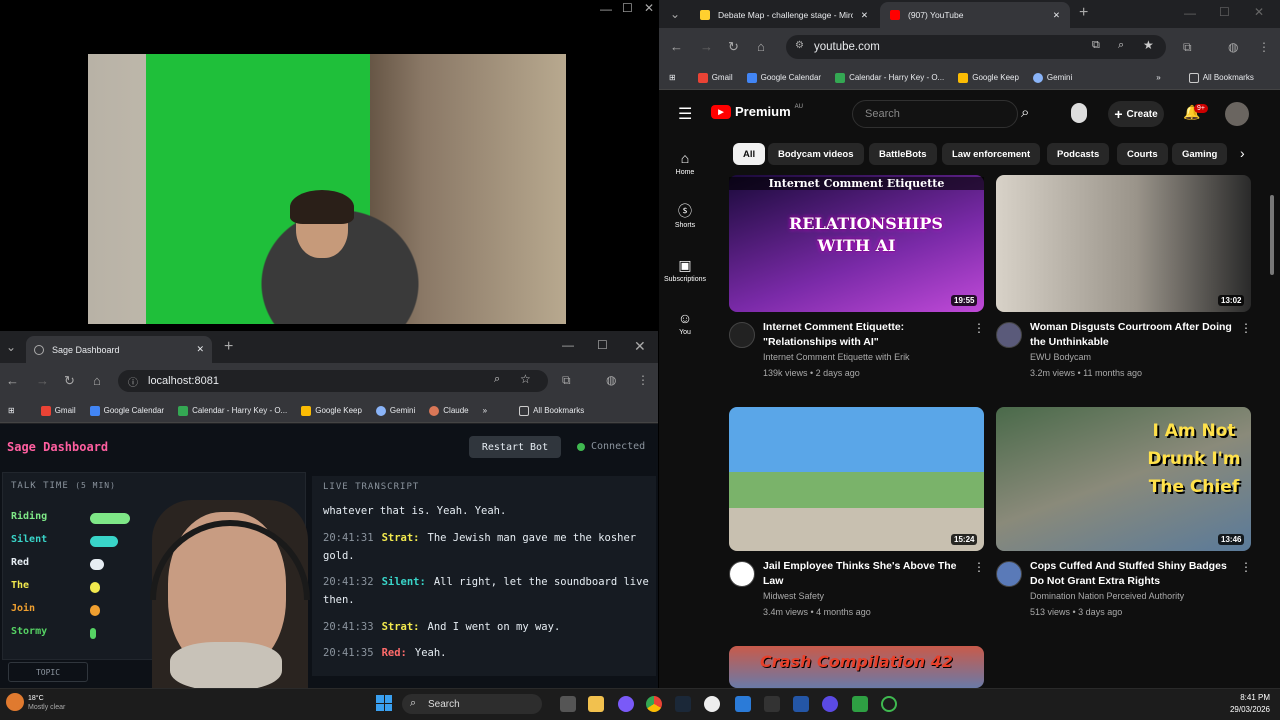 Image resolution: width=1280 pixels, height=720 pixels. What do you see at coordinates (683, 704) in the screenshot?
I see `steam-icon` at bounding box center [683, 704].